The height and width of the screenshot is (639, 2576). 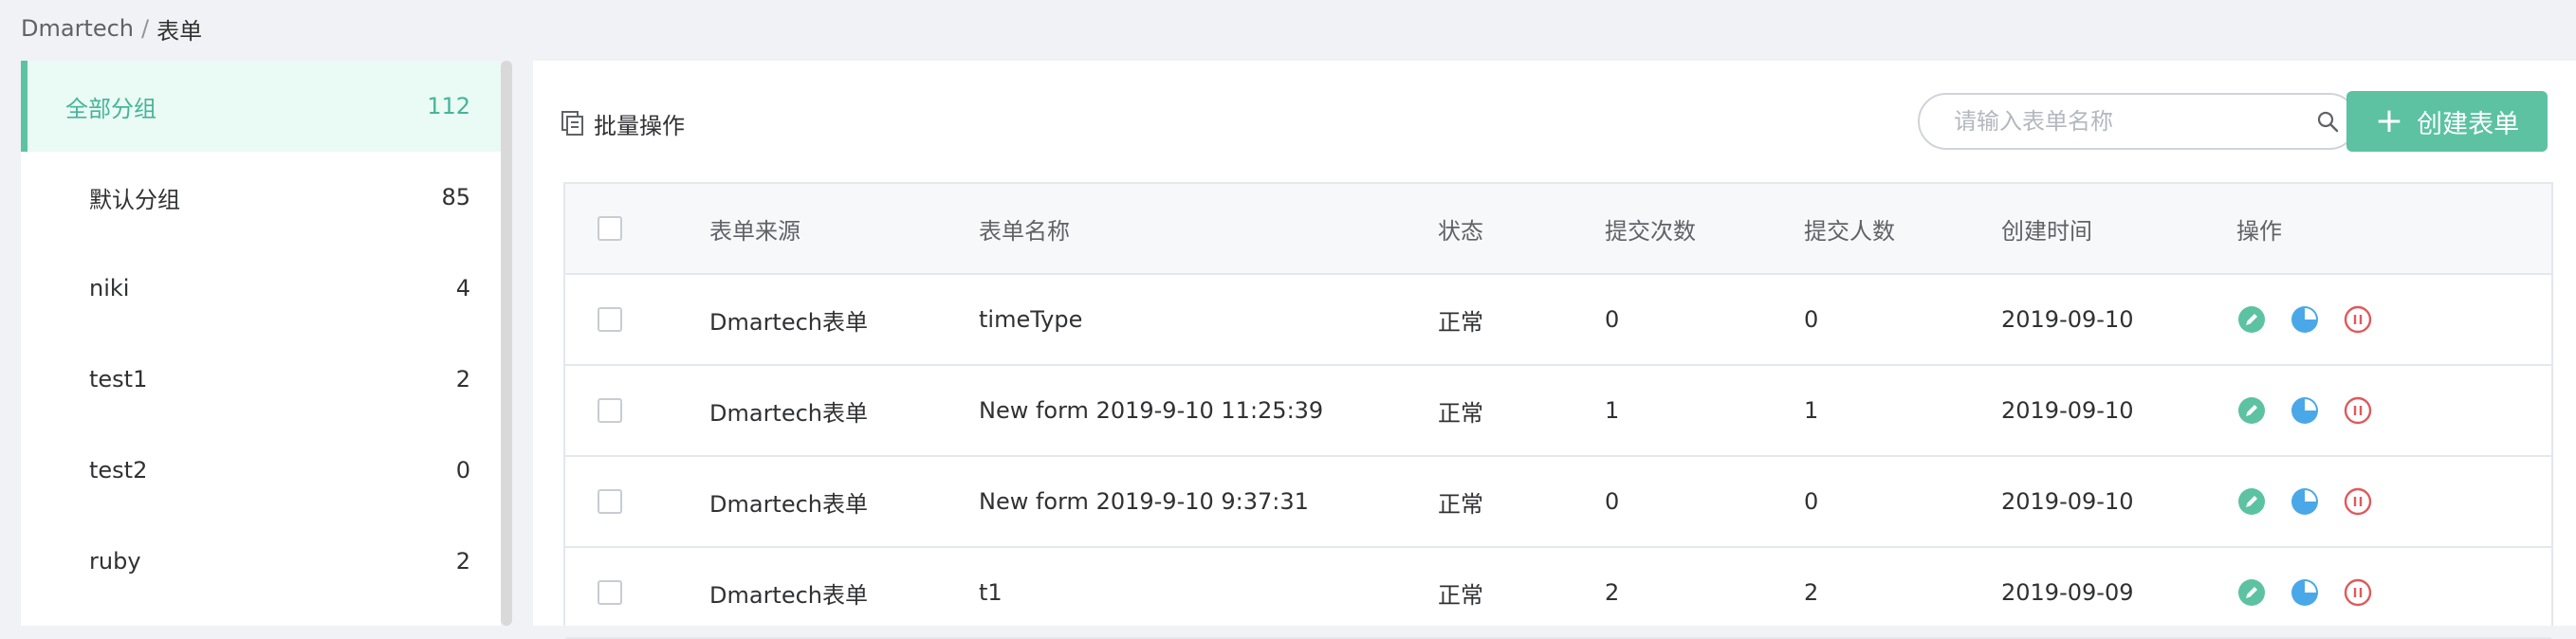 I want to click on cell-submissions: 2, so click(x=1612, y=592).